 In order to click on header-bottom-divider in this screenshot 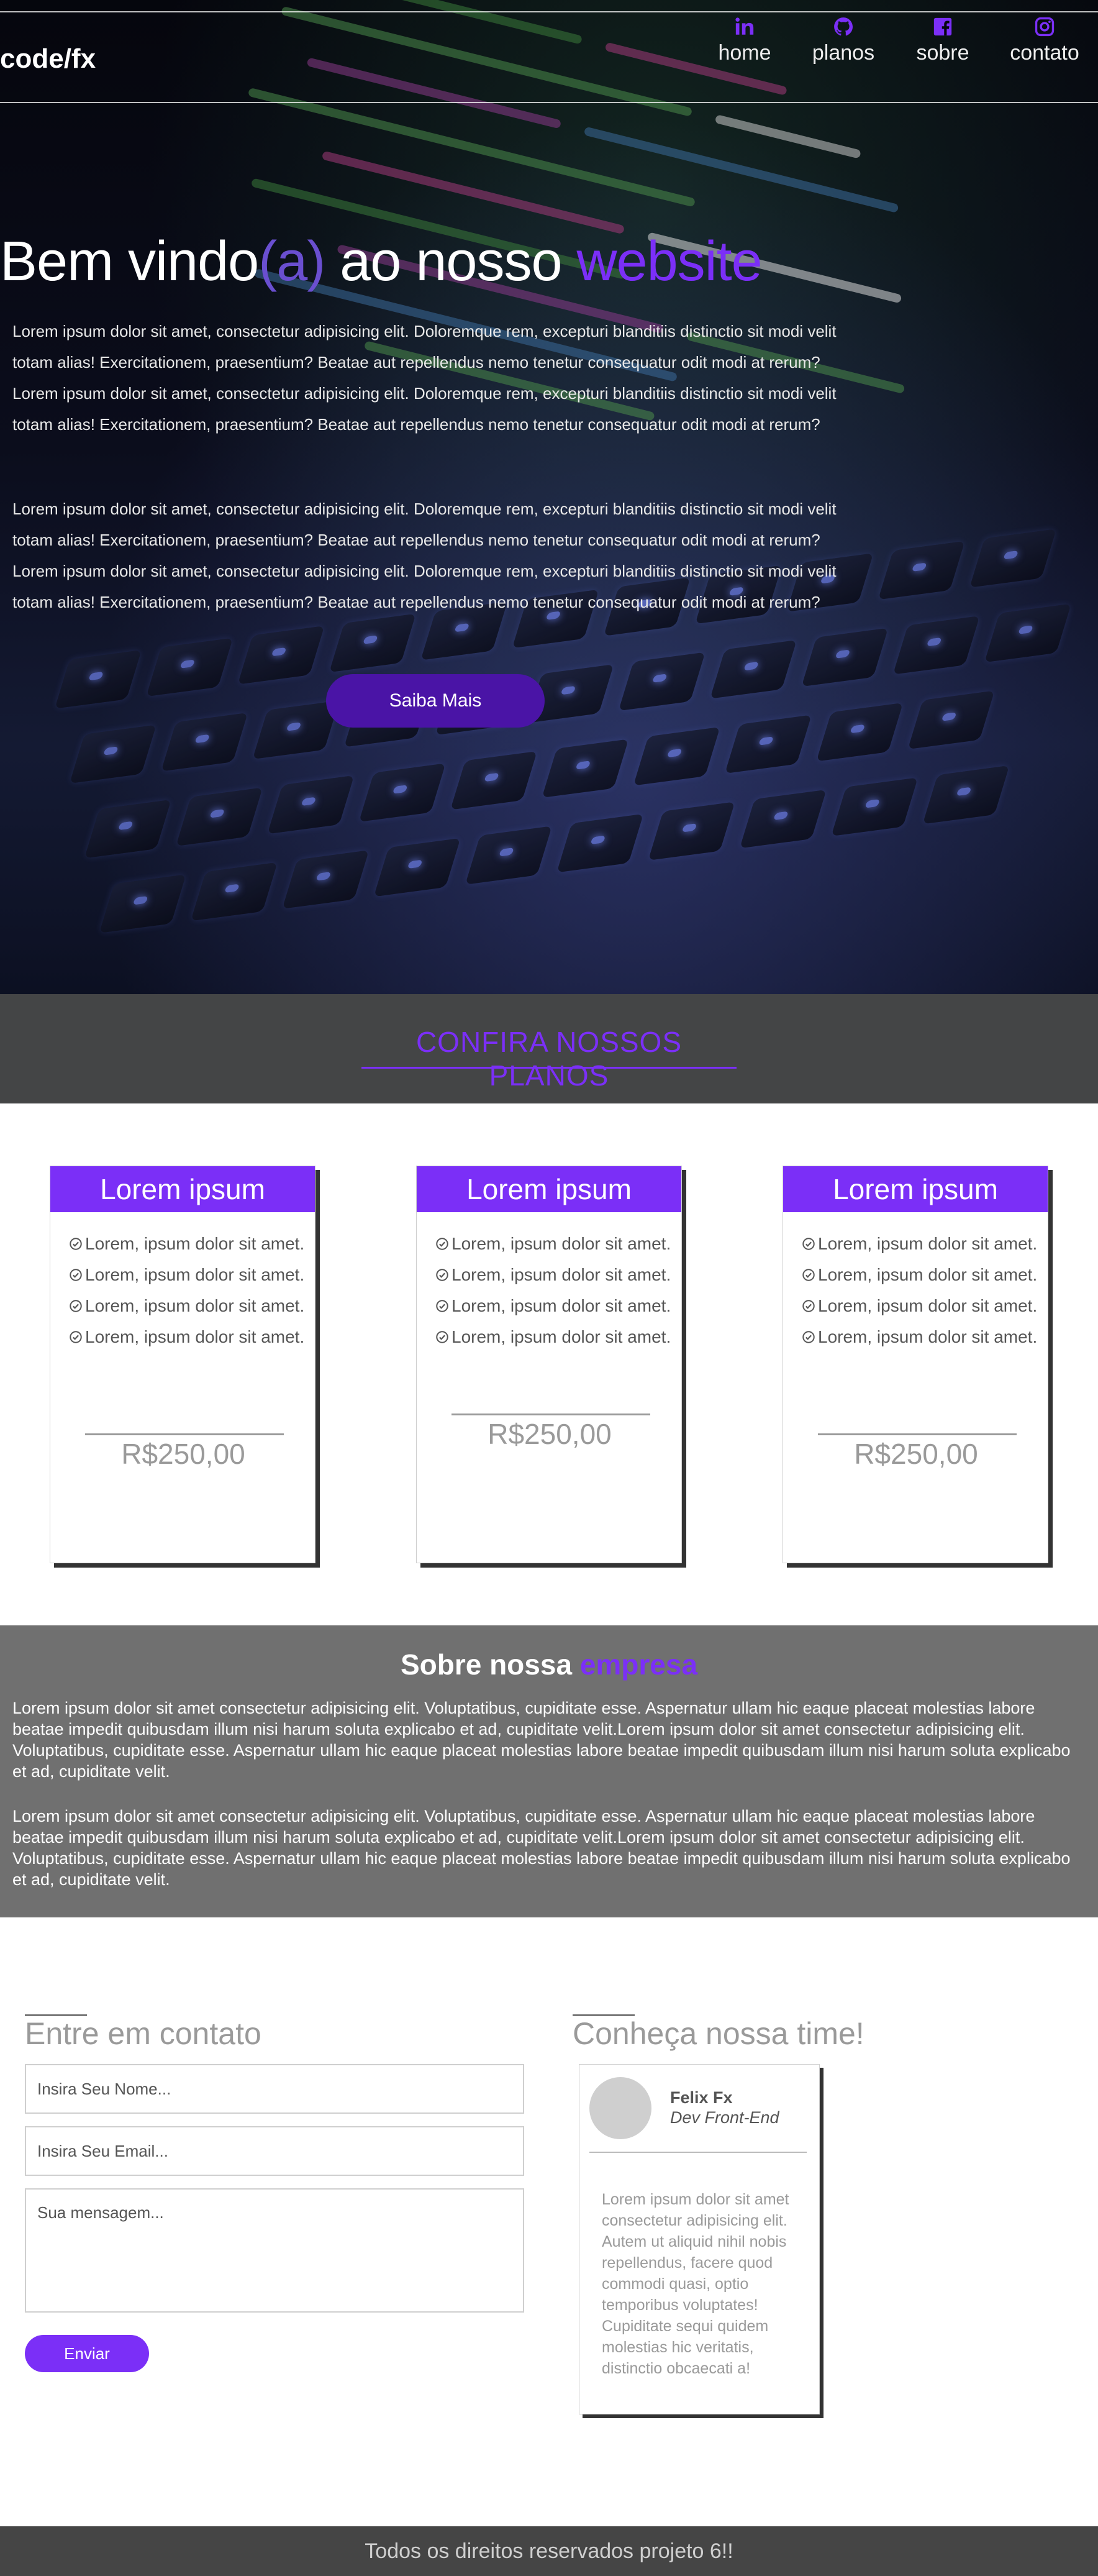, I will do `click(549, 102)`.